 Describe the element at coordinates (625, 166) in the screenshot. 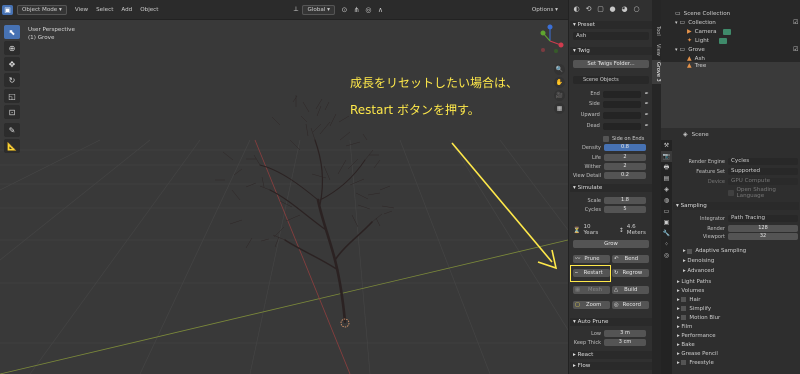

I see `wither-field: 2` at that location.